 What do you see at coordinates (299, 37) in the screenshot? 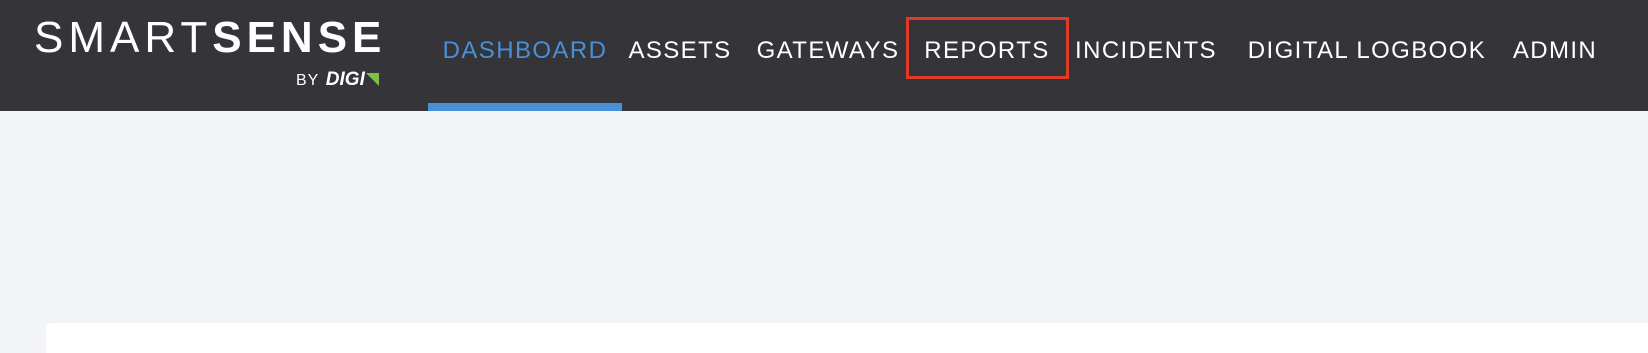
I see `logo-sense-text: SENSE` at bounding box center [299, 37].